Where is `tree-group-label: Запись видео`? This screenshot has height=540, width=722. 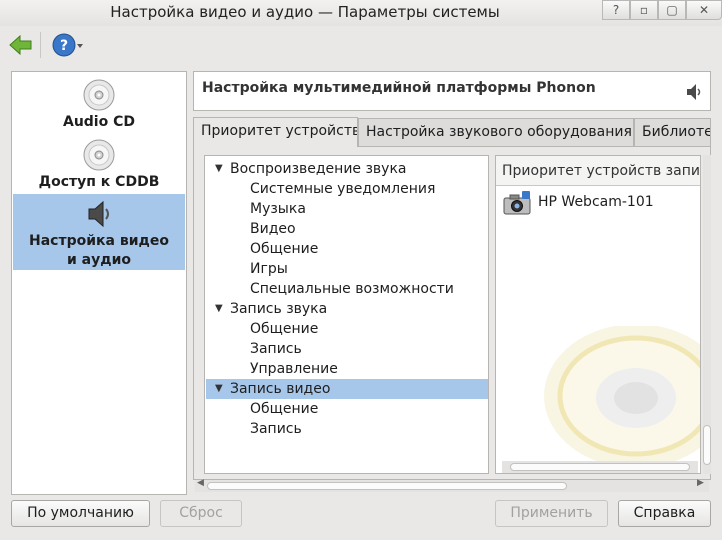
tree-group-label: Запись видео is located at coordinates (280, 389).